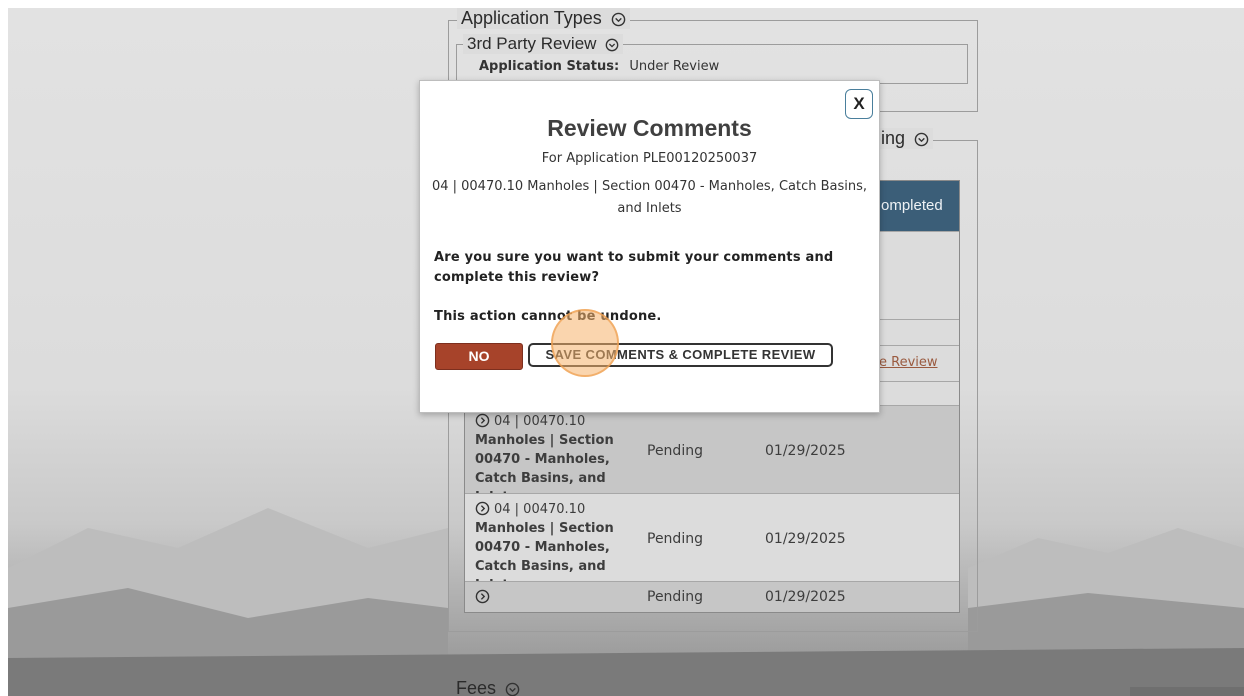 The image size is (1244, 696). Describe the element at coordinates (479, 356) in the screenshot. I see `no-button: NO` at that location.